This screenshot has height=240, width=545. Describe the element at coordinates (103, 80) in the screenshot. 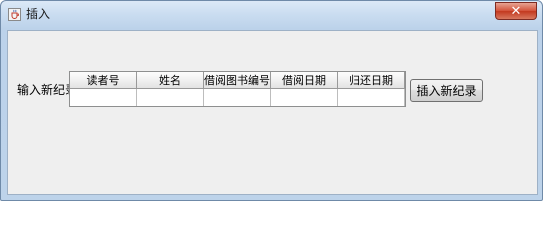

I see `column-header-reader-id: 读者号` at that location.